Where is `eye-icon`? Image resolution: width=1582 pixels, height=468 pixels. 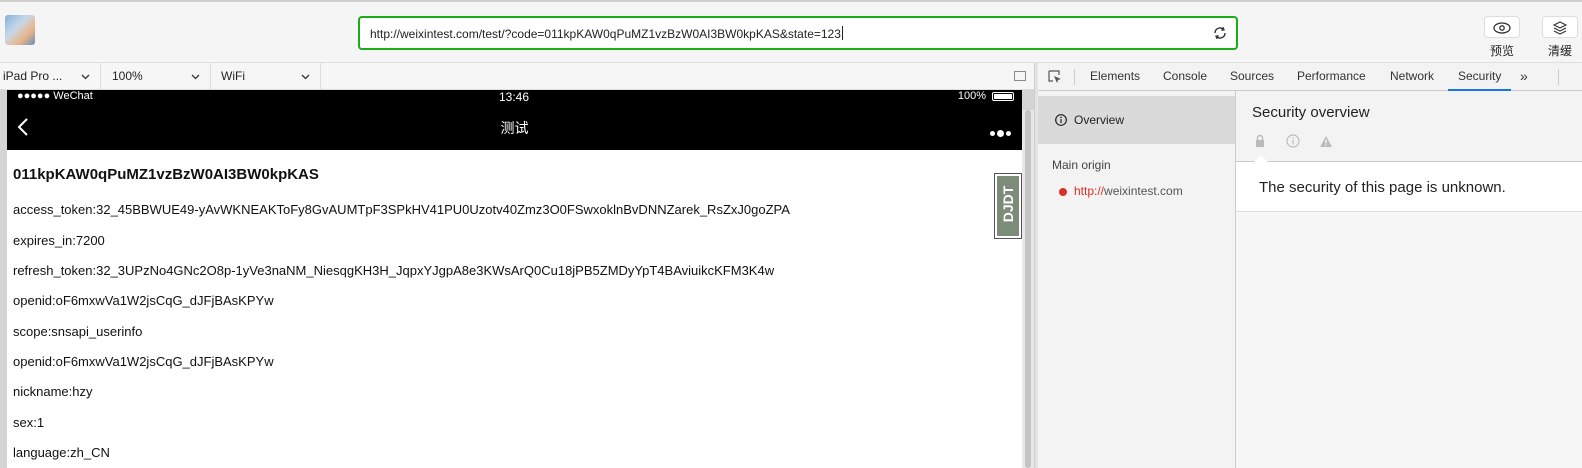 eye-icon is located at coordinates (1502, 27).